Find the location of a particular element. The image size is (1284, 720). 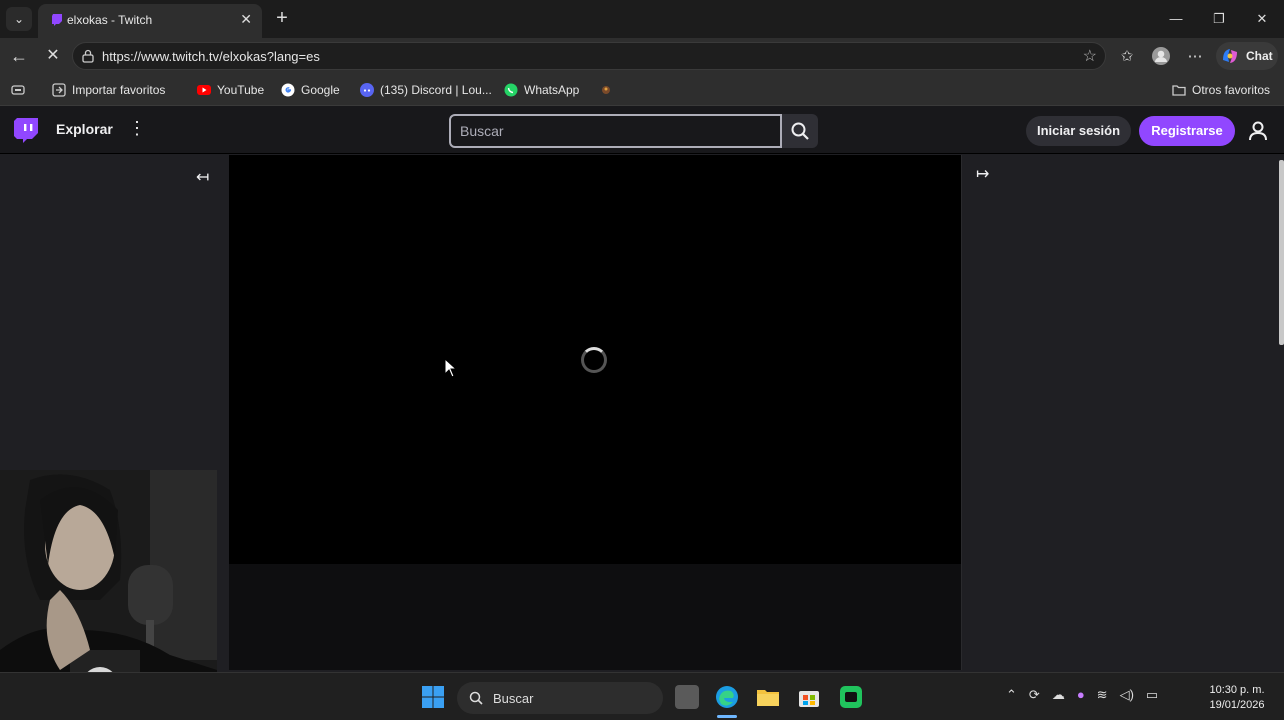

search-input is located at coordinates (615, 131).